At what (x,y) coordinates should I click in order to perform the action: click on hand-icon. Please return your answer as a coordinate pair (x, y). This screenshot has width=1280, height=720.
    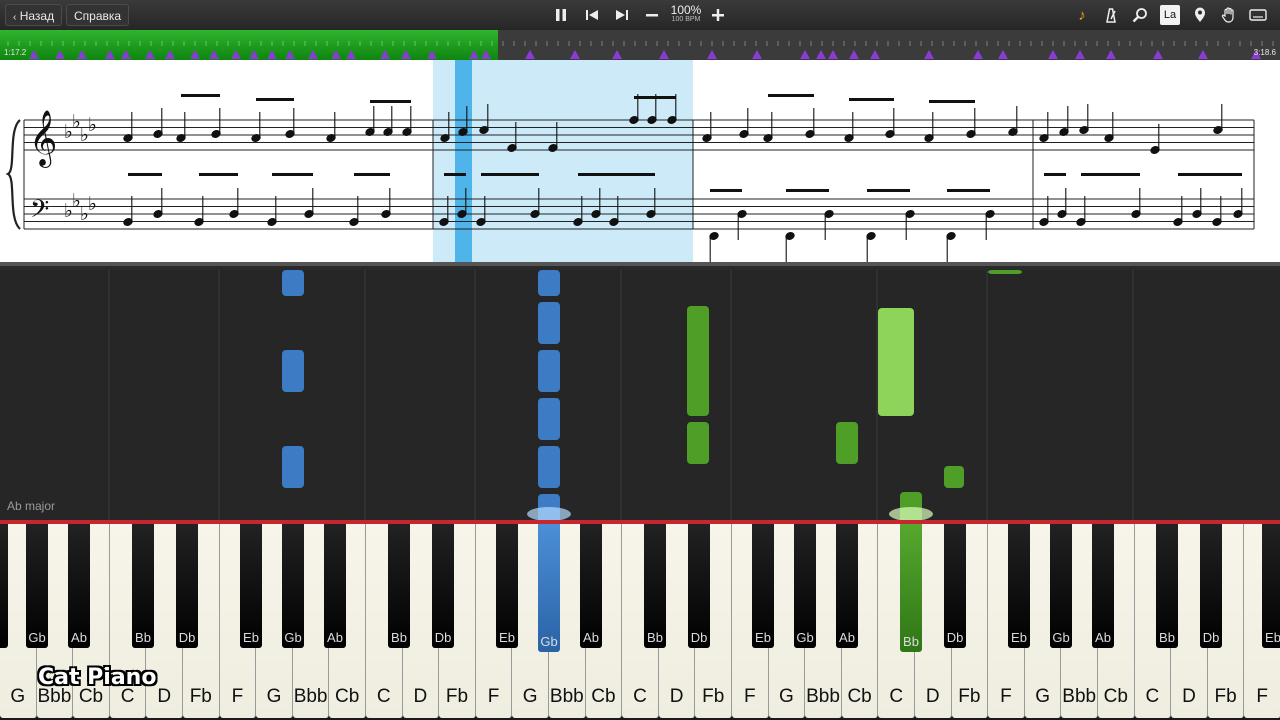
    Looking at the image, I should click on (1229, 15).